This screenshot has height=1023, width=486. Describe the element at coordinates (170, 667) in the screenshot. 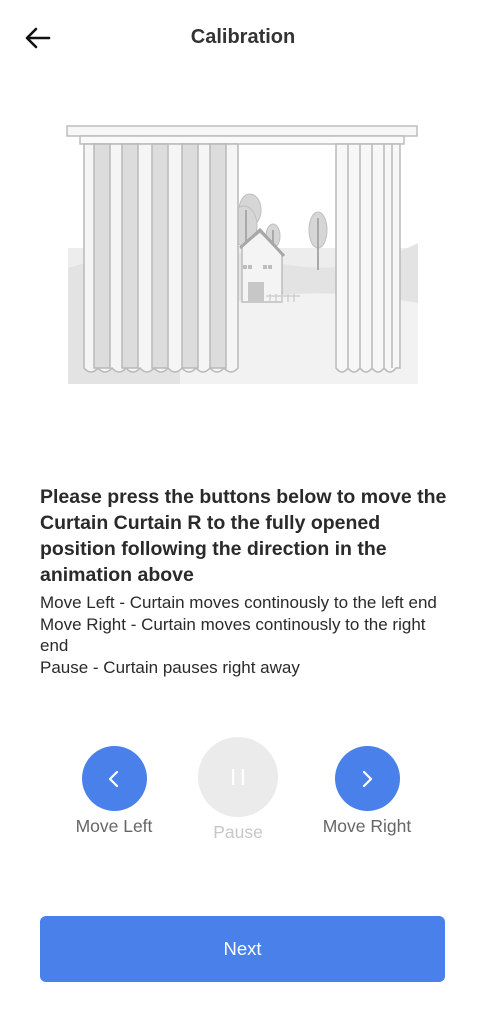

I see `instruction-line: Pause - Curtain pauses right away` at that location.